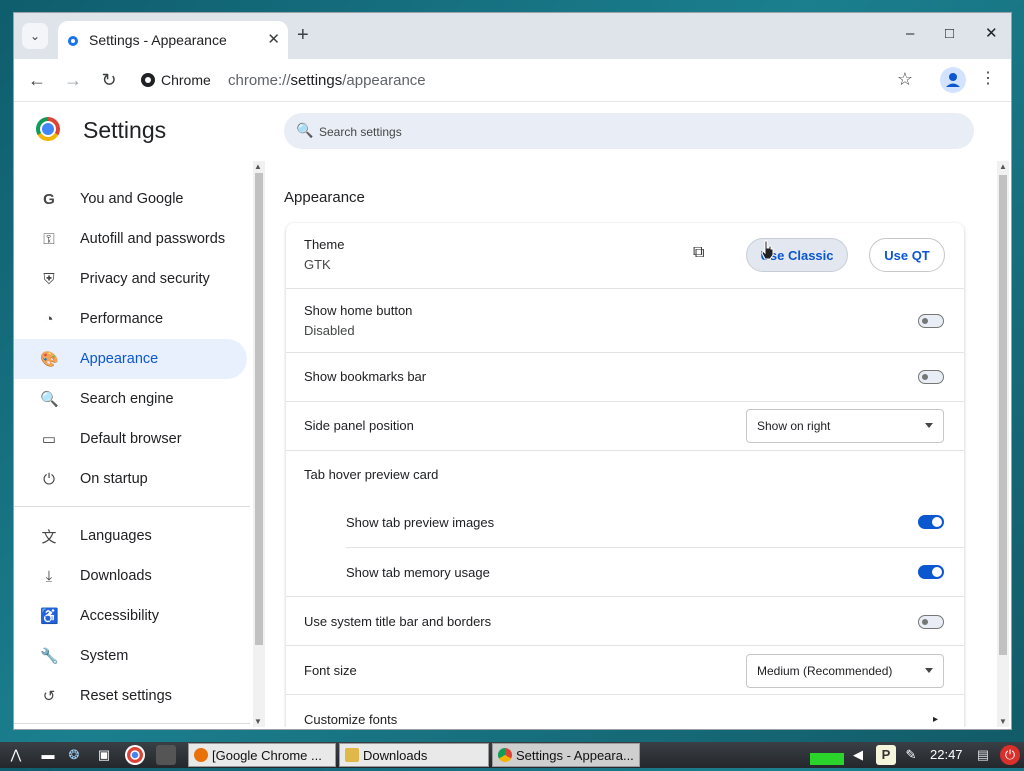  Describe the element at coordinates (132, 506) in the screenshot. I see `sidebar-divider` at that location.